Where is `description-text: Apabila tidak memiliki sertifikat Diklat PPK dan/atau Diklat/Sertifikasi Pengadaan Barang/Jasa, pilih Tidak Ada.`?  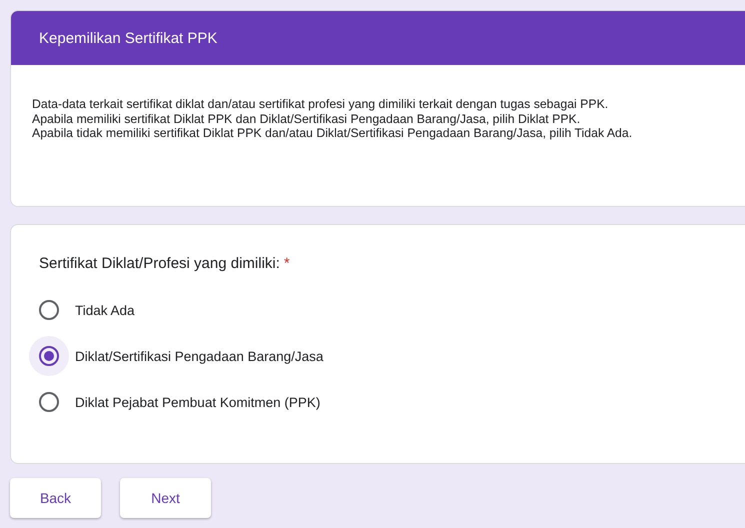
description-text: Apabila tidak memiliki sertifikat Diklat PPK dan/atau Diklat/Sertifikasi Pengadaan Barang/Jasa, pilih Tidak Ada. is located at coordinates (333, 133).